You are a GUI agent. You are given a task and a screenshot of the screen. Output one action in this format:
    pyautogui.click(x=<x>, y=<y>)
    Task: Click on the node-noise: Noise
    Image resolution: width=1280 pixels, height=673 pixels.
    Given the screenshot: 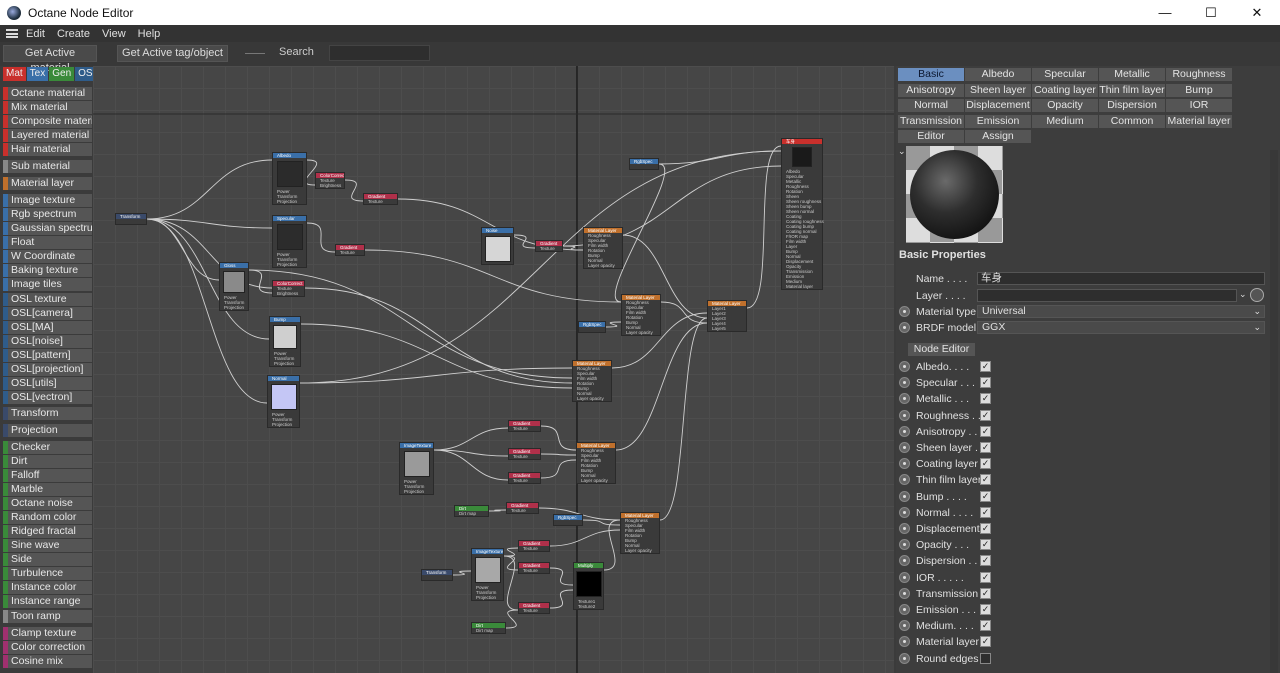 What is the action you would take?
    pyautogui.click(x=497, y=246)
    